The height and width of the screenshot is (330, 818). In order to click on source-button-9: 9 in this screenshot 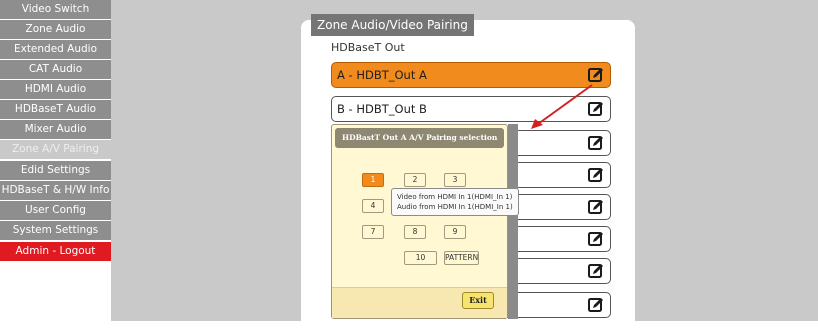, I will do `click(455, 232)`.